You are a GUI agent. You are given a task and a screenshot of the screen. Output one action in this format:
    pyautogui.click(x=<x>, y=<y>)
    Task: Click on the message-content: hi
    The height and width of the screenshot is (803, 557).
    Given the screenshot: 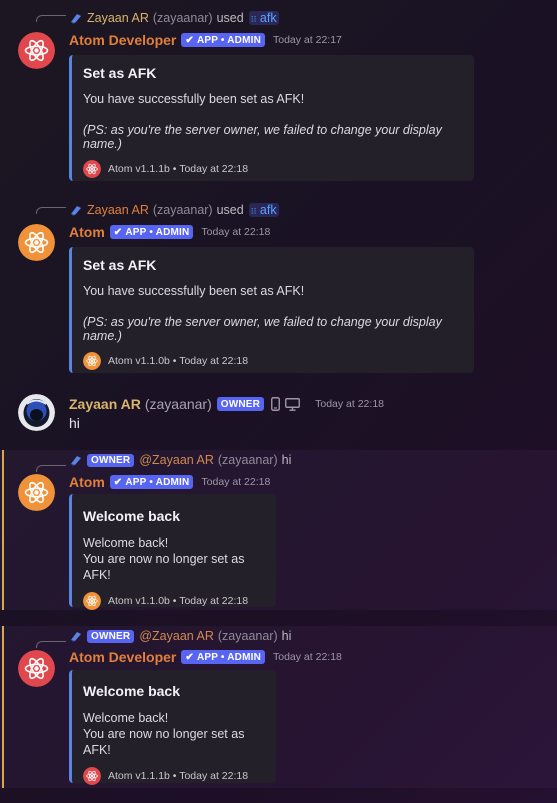 What is the action you would take?
    pyautogui.click(x=74, y=423)
    